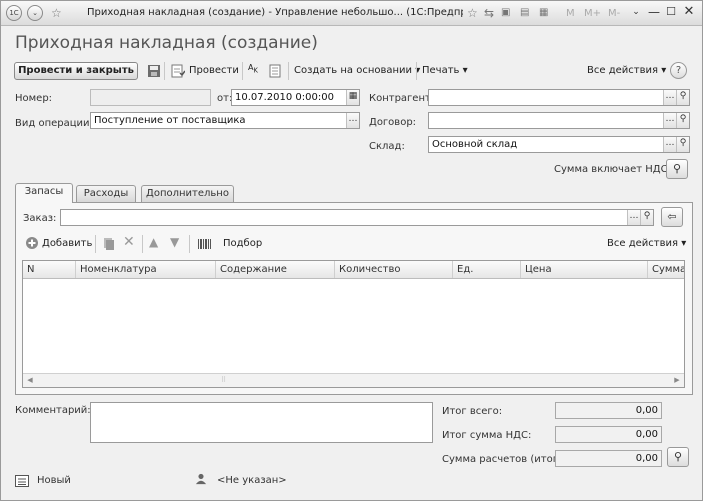 The width and height of the screenshot is (703, 501). I want to click on column-header-number: N, so click(49, 269).